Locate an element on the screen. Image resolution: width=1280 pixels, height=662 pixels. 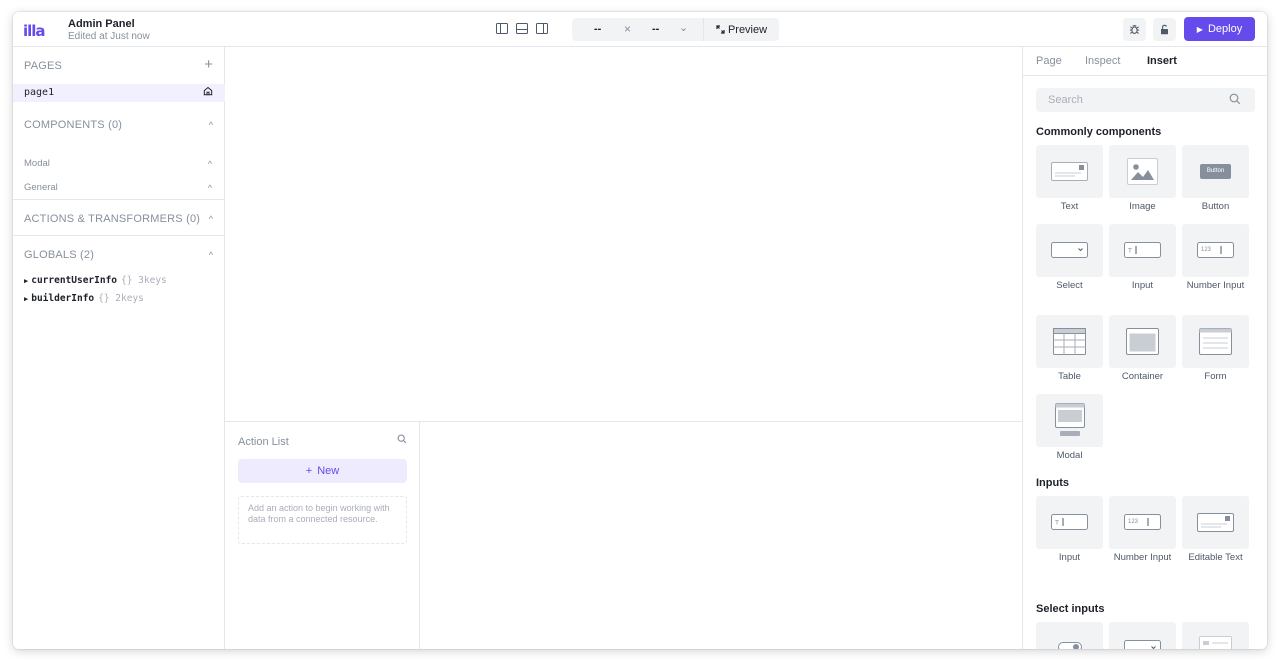
component-button: Button Button is located at coordinates (1215, 178).